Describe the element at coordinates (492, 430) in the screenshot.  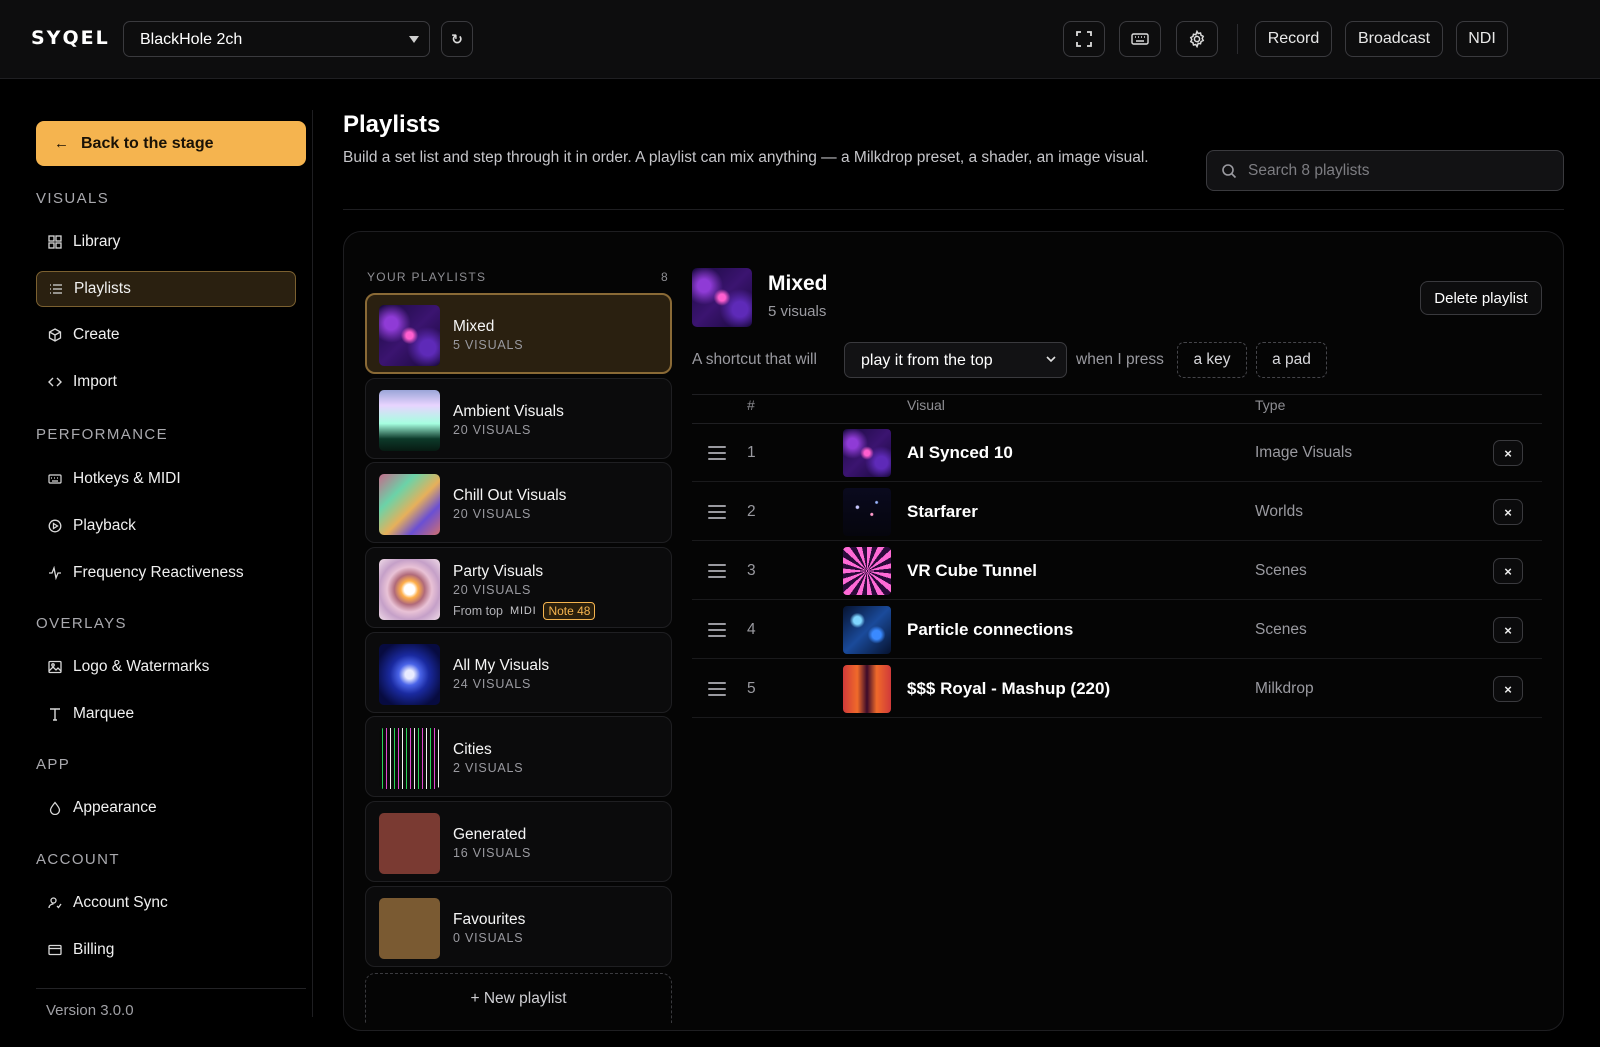
I see `playlist-count: 20 VISUALS` at that location.